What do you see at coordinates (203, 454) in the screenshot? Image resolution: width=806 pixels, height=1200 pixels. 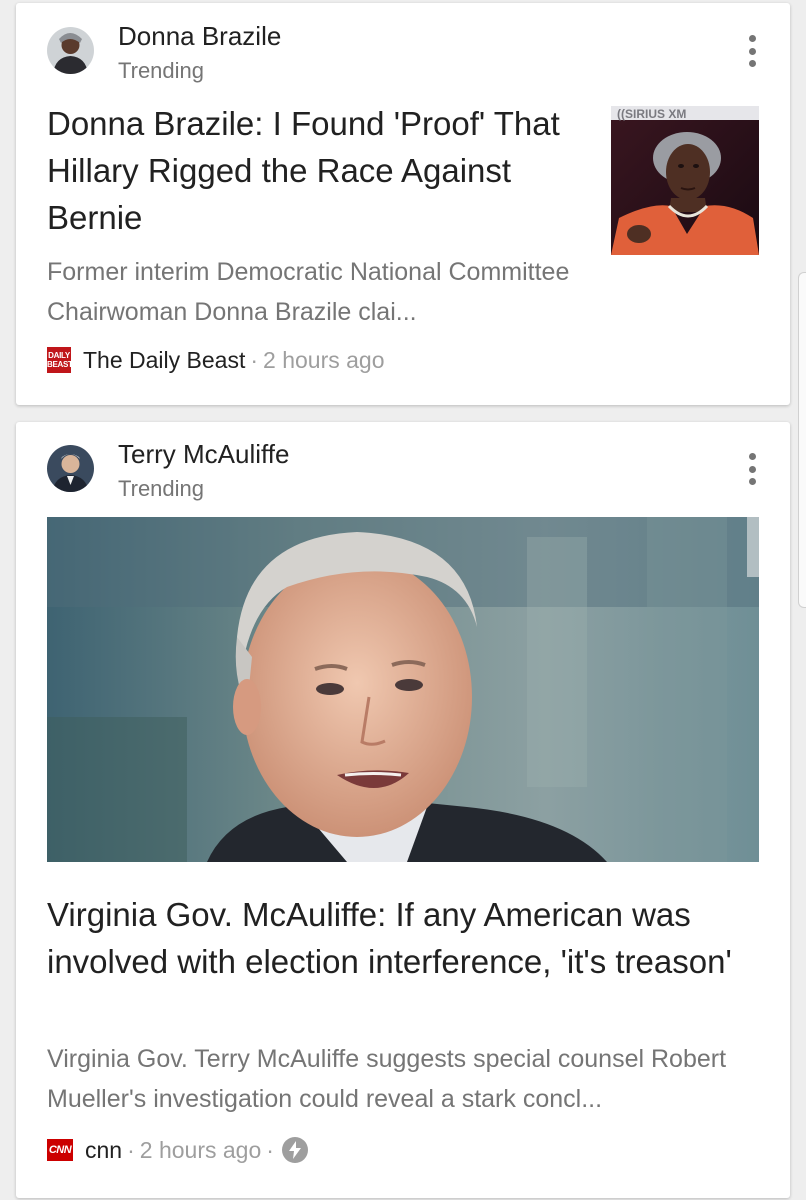 I see `person-name: Terry McAuliffe` at bounding box center [203, 454].